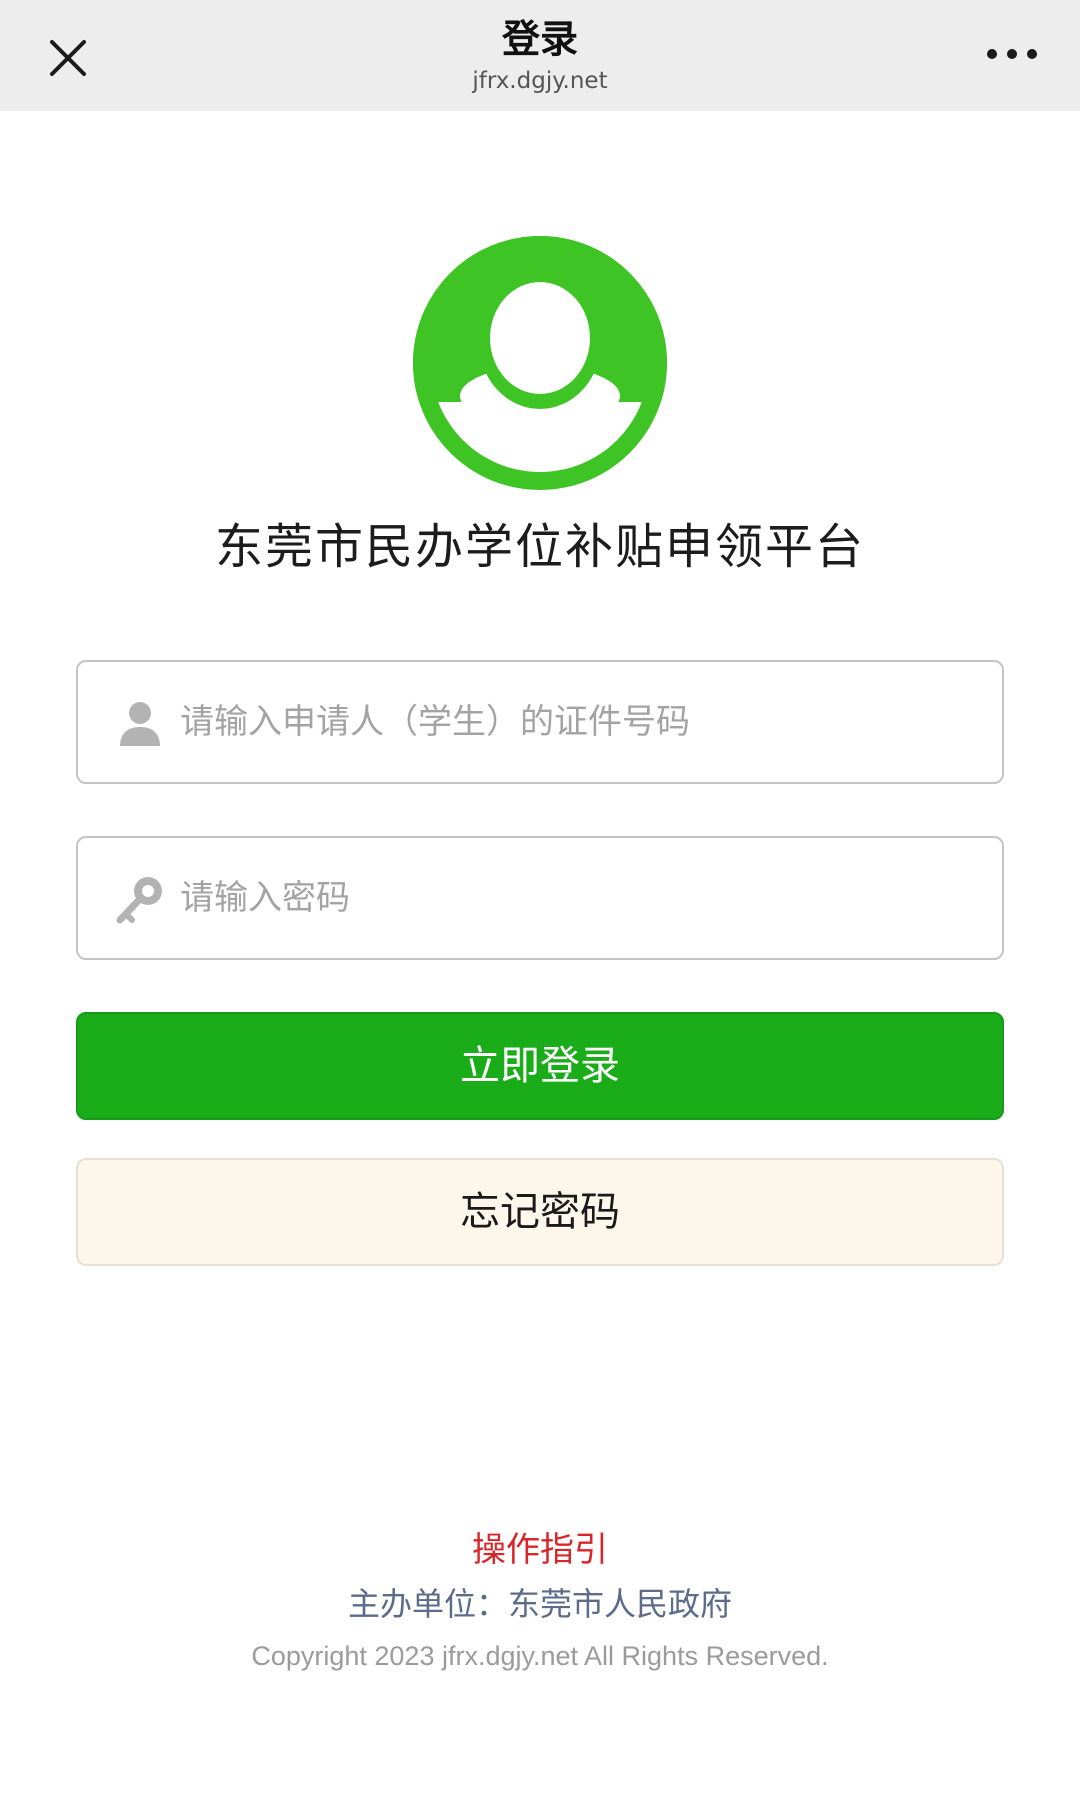  What do you see at coordinates (540, 1212) in the screenshot?
I see `forgot-password-button: 忘记密码` at bounding box center [540, 1212].